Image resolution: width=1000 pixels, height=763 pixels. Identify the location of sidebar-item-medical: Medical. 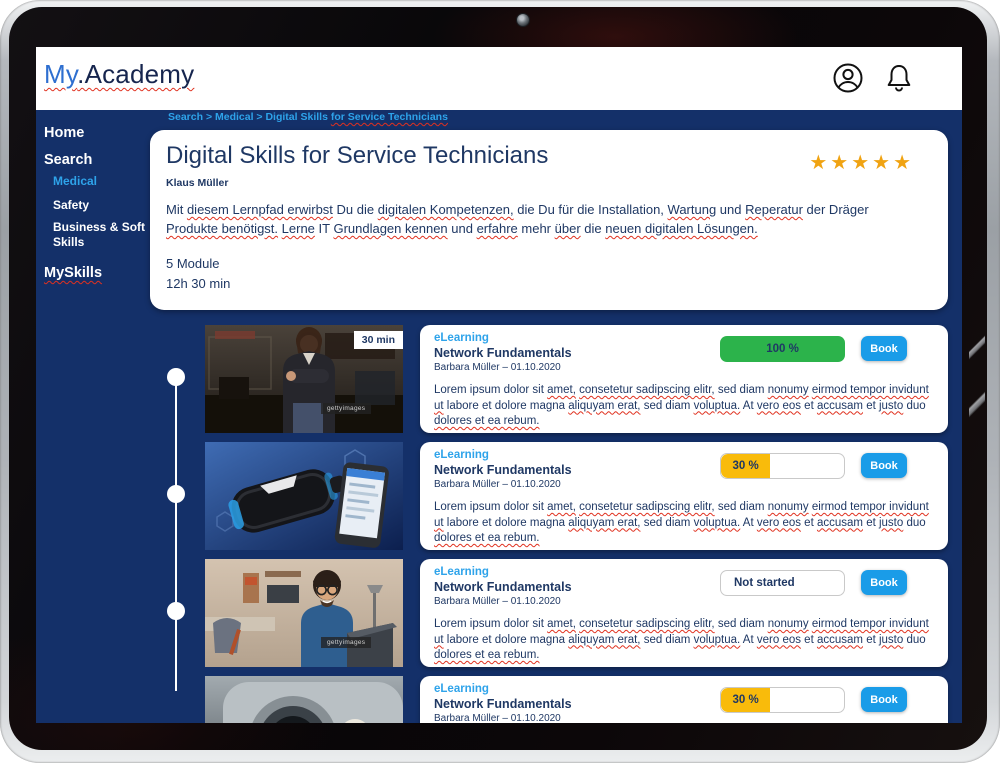
(75, 181).